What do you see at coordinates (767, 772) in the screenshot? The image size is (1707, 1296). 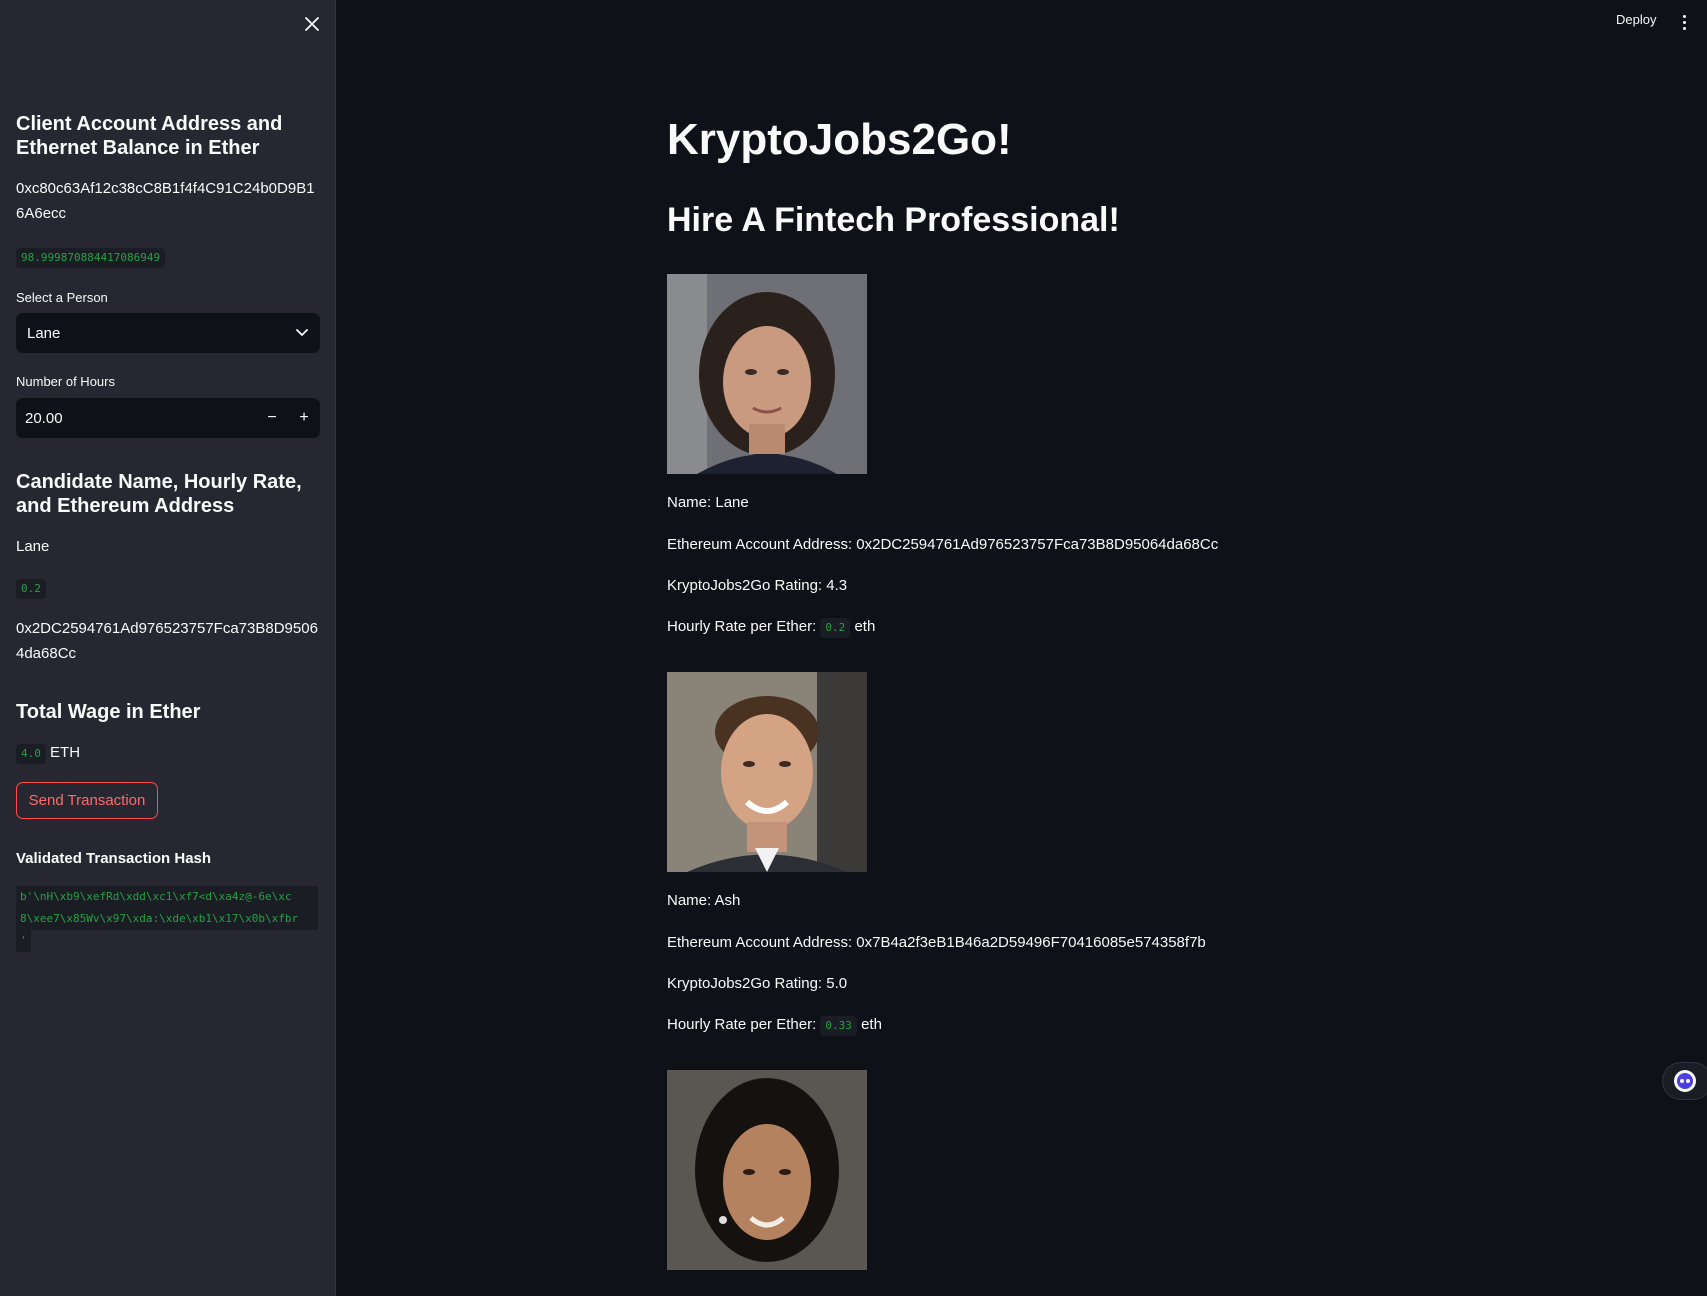 I see `candidate-photo-ash` at bounding box center [767, 772].